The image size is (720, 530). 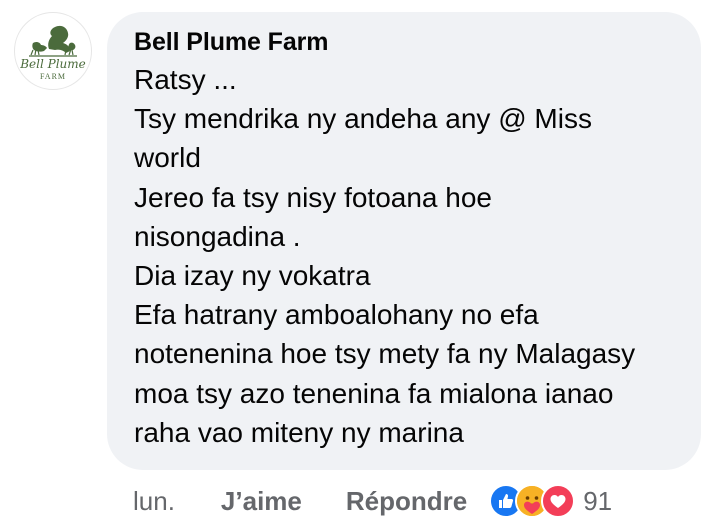 What do you see at coordinates (406, 501) in the screenshot?
I see `reply-button: Répondre` at bounding box center [406, 501].